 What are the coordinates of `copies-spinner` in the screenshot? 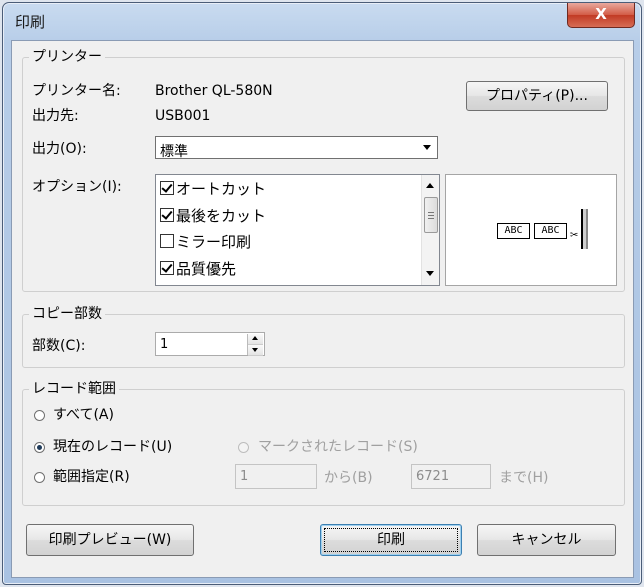 It's located at (255, 345).